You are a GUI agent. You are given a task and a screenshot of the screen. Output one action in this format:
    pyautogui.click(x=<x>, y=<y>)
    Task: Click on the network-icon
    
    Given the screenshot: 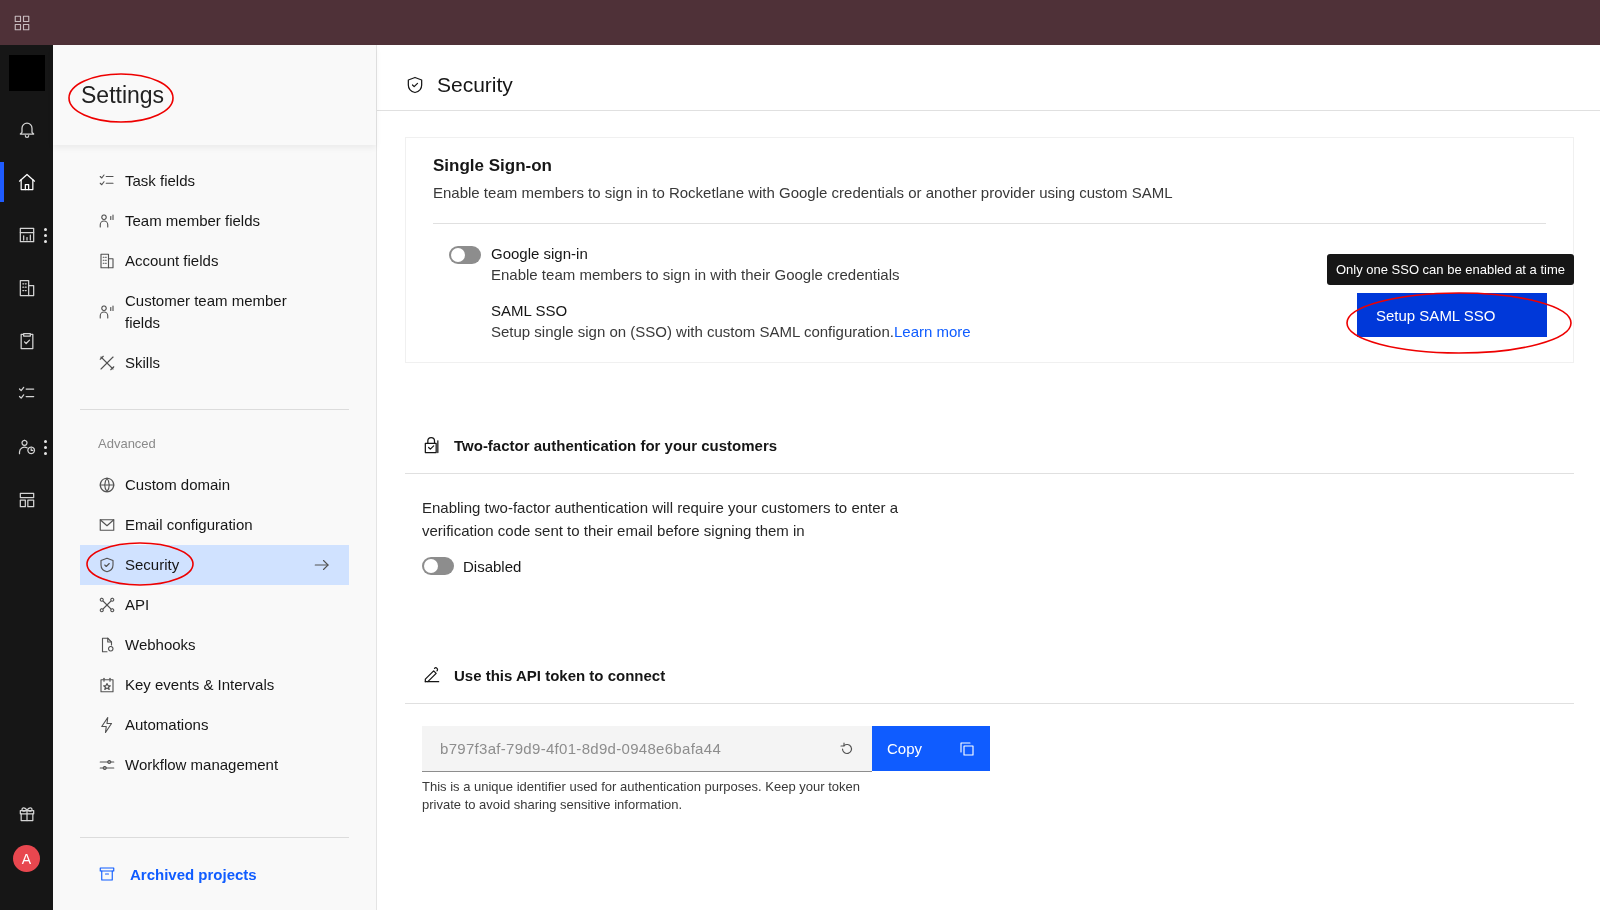 What is the action you would take?
    pyautogui.click(x=107, y=605)
    